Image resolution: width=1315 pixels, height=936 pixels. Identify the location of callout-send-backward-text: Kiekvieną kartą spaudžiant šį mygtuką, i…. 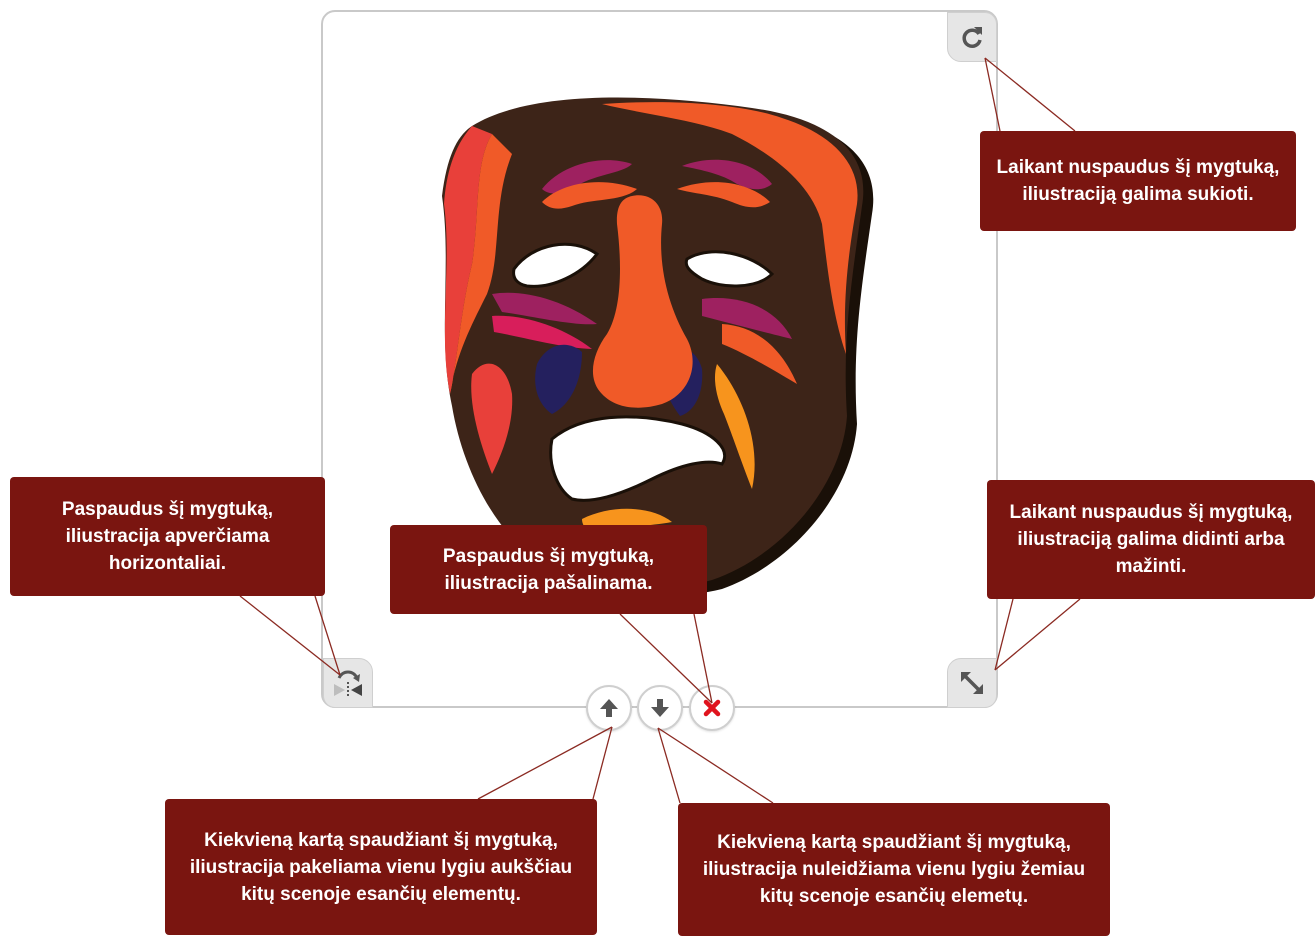
(894, 869).